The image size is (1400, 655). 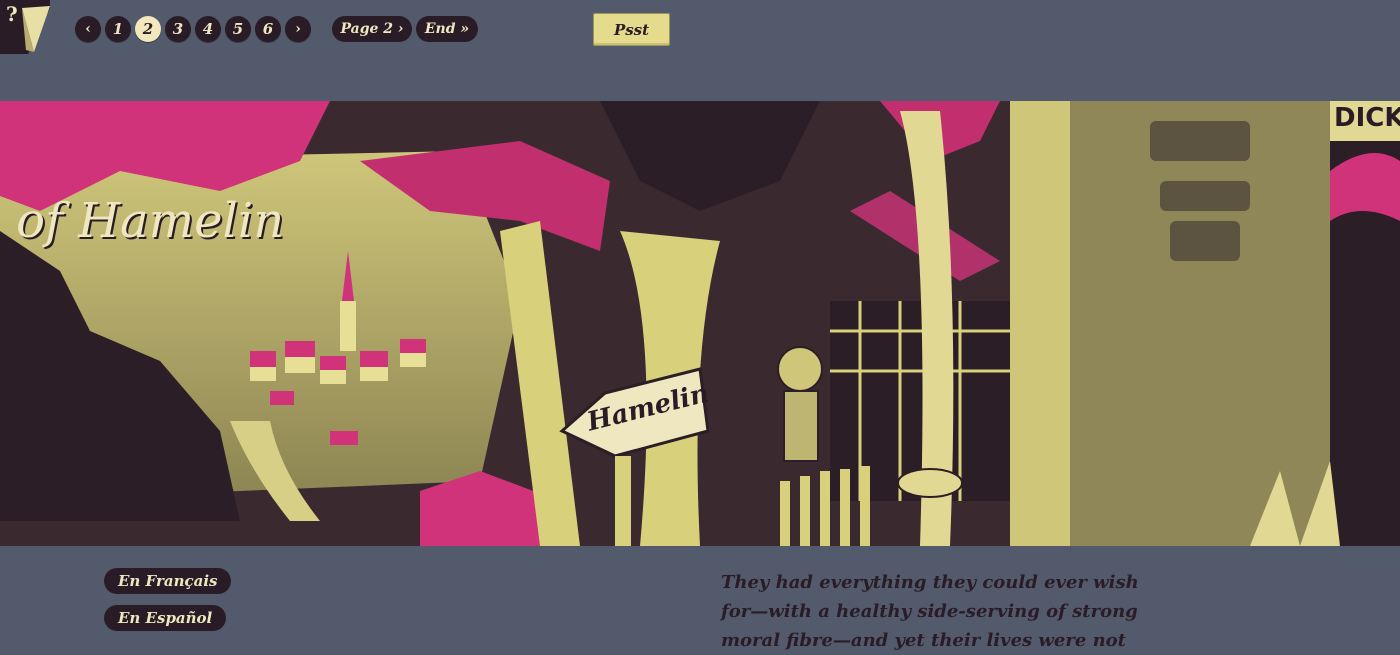 What do you see at coordinates (165, 618) in the screenshot?
I see `spanish-language-button: En Español` at bounding box center [165, 618].